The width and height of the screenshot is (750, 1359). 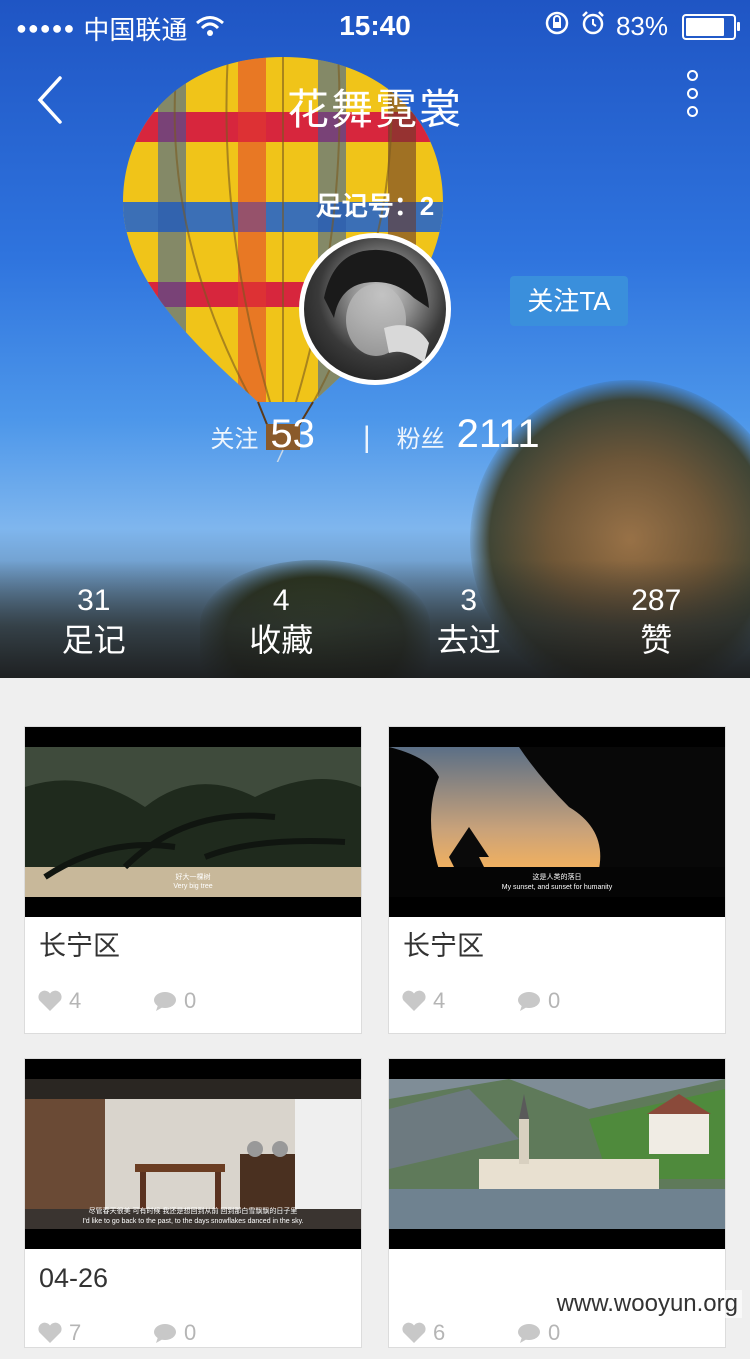 I want to click on stat-favorites: 4 收藏, so click(x=282, y=621).